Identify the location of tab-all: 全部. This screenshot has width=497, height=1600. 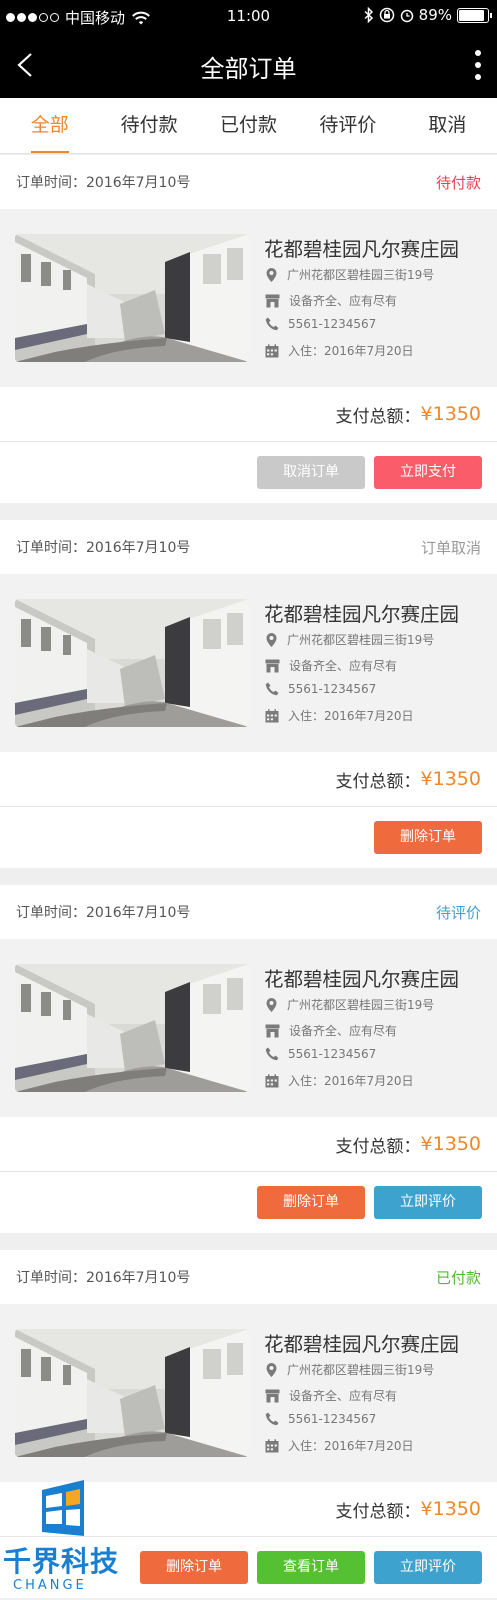
(49, 125).